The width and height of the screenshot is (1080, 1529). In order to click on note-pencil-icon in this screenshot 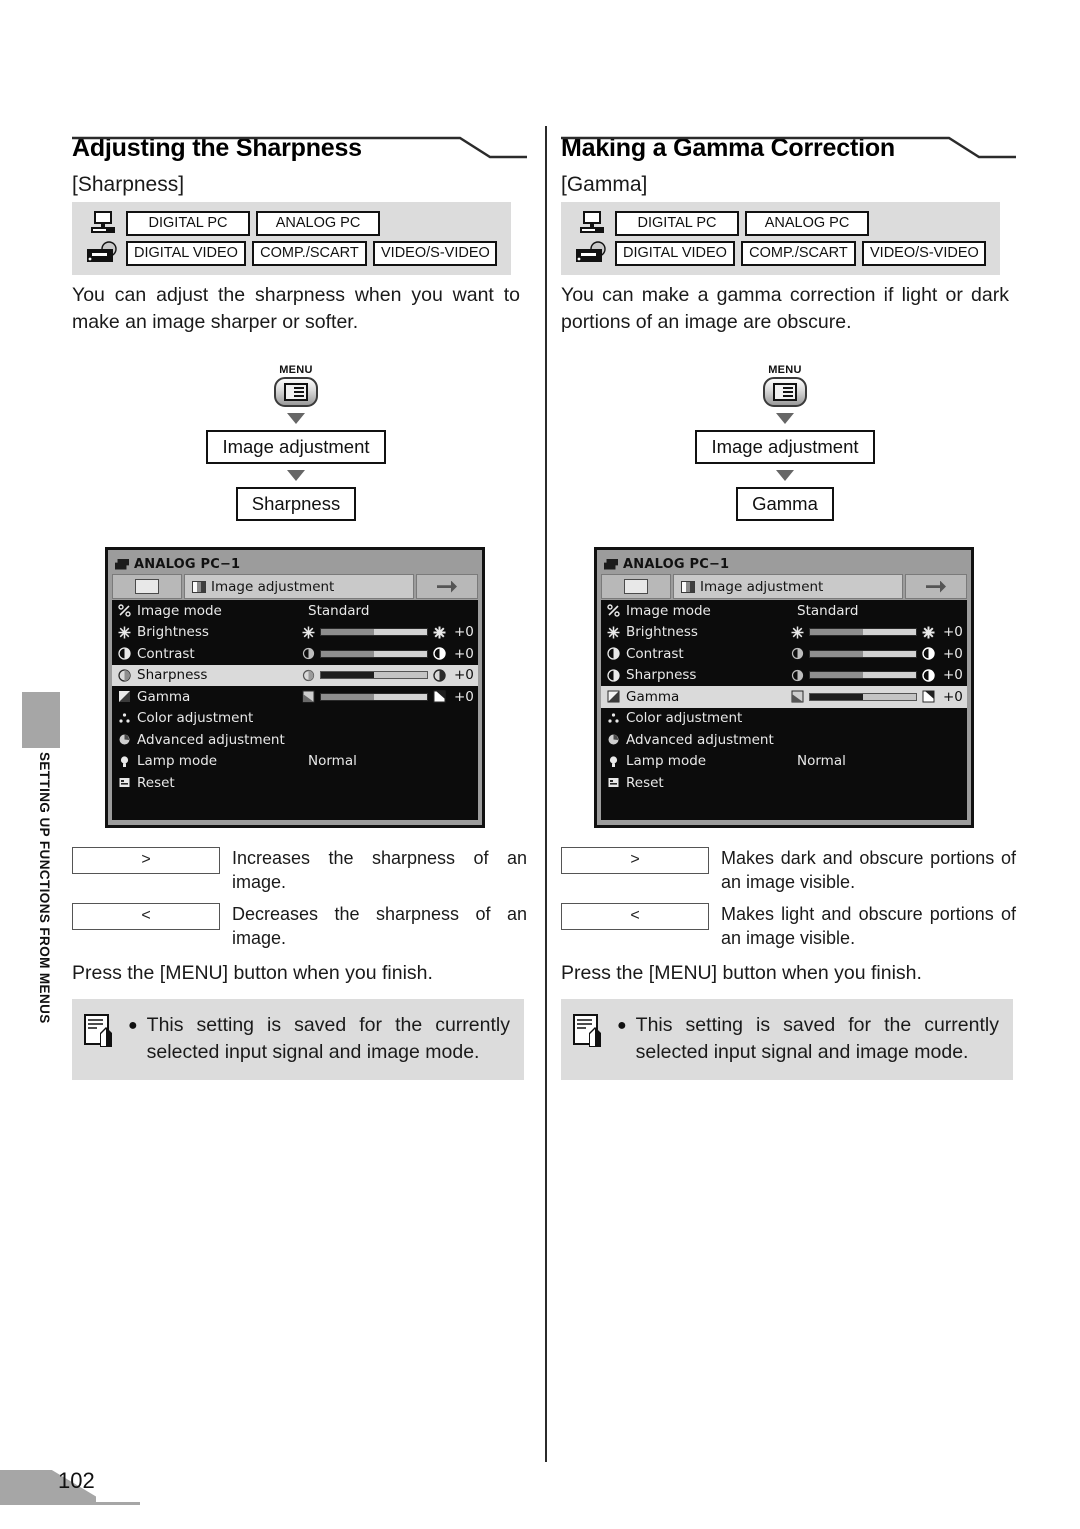, I will do `click(99, 1030)`.